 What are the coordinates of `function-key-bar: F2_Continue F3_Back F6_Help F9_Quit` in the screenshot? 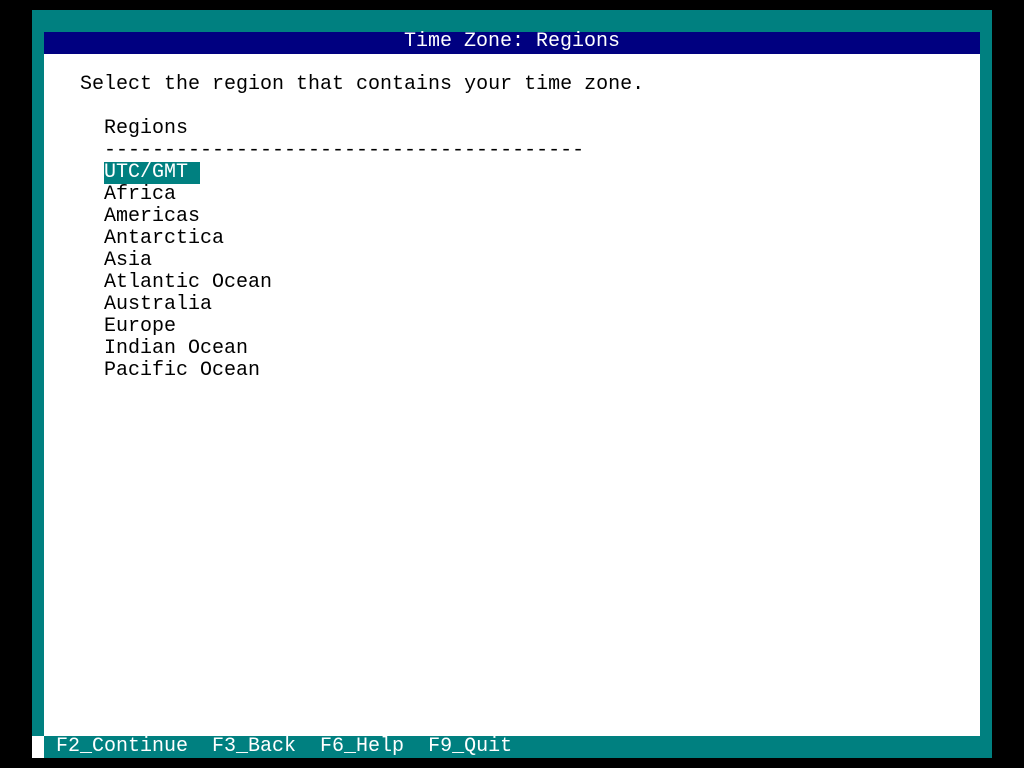 It's located at (512, 747).